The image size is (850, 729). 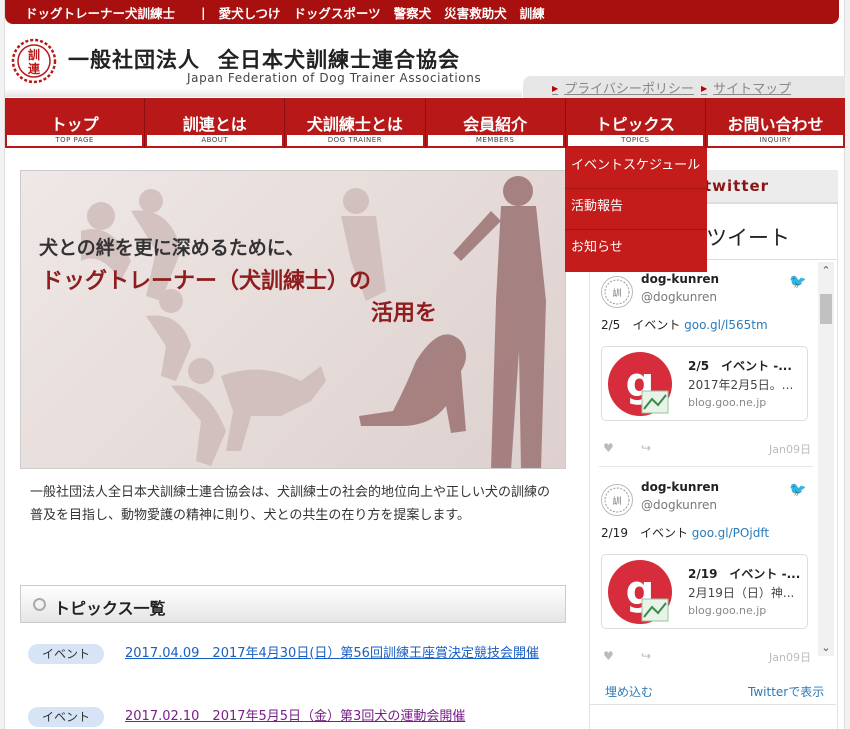 What do you see at coordinates (826, 459) in the screenshot?
I see `twitter-scrollbar: ⌃ ⌄` at bounding box center [826, 459].